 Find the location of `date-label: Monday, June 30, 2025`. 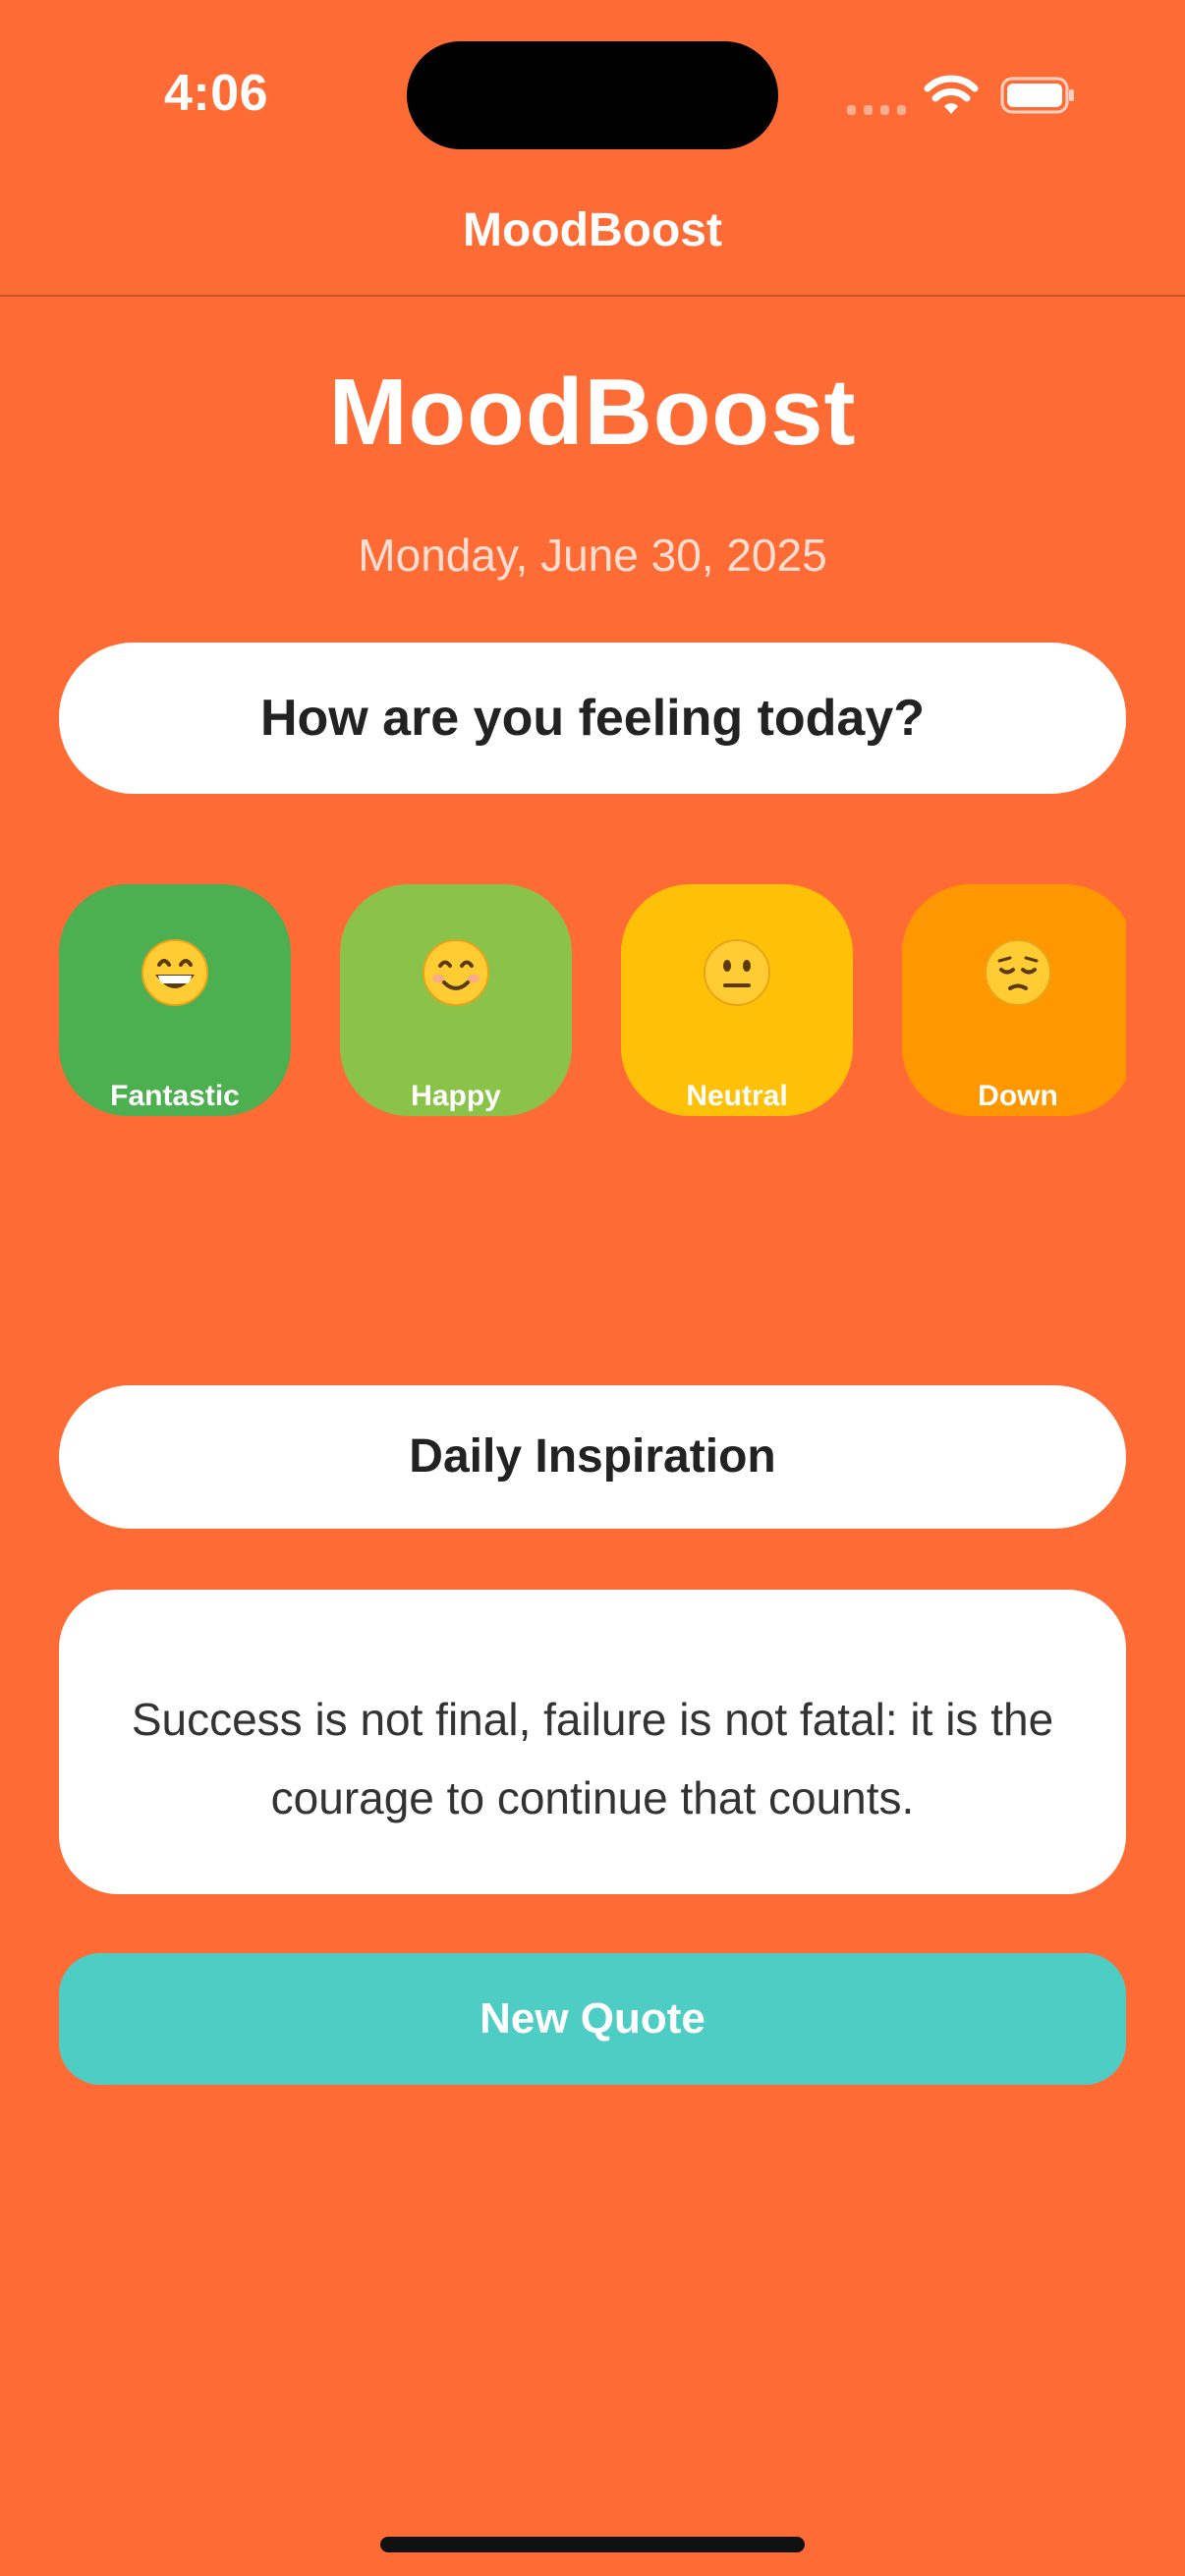

date-label: Monday, June 30, 2025 is located at coordinates (592, 555).